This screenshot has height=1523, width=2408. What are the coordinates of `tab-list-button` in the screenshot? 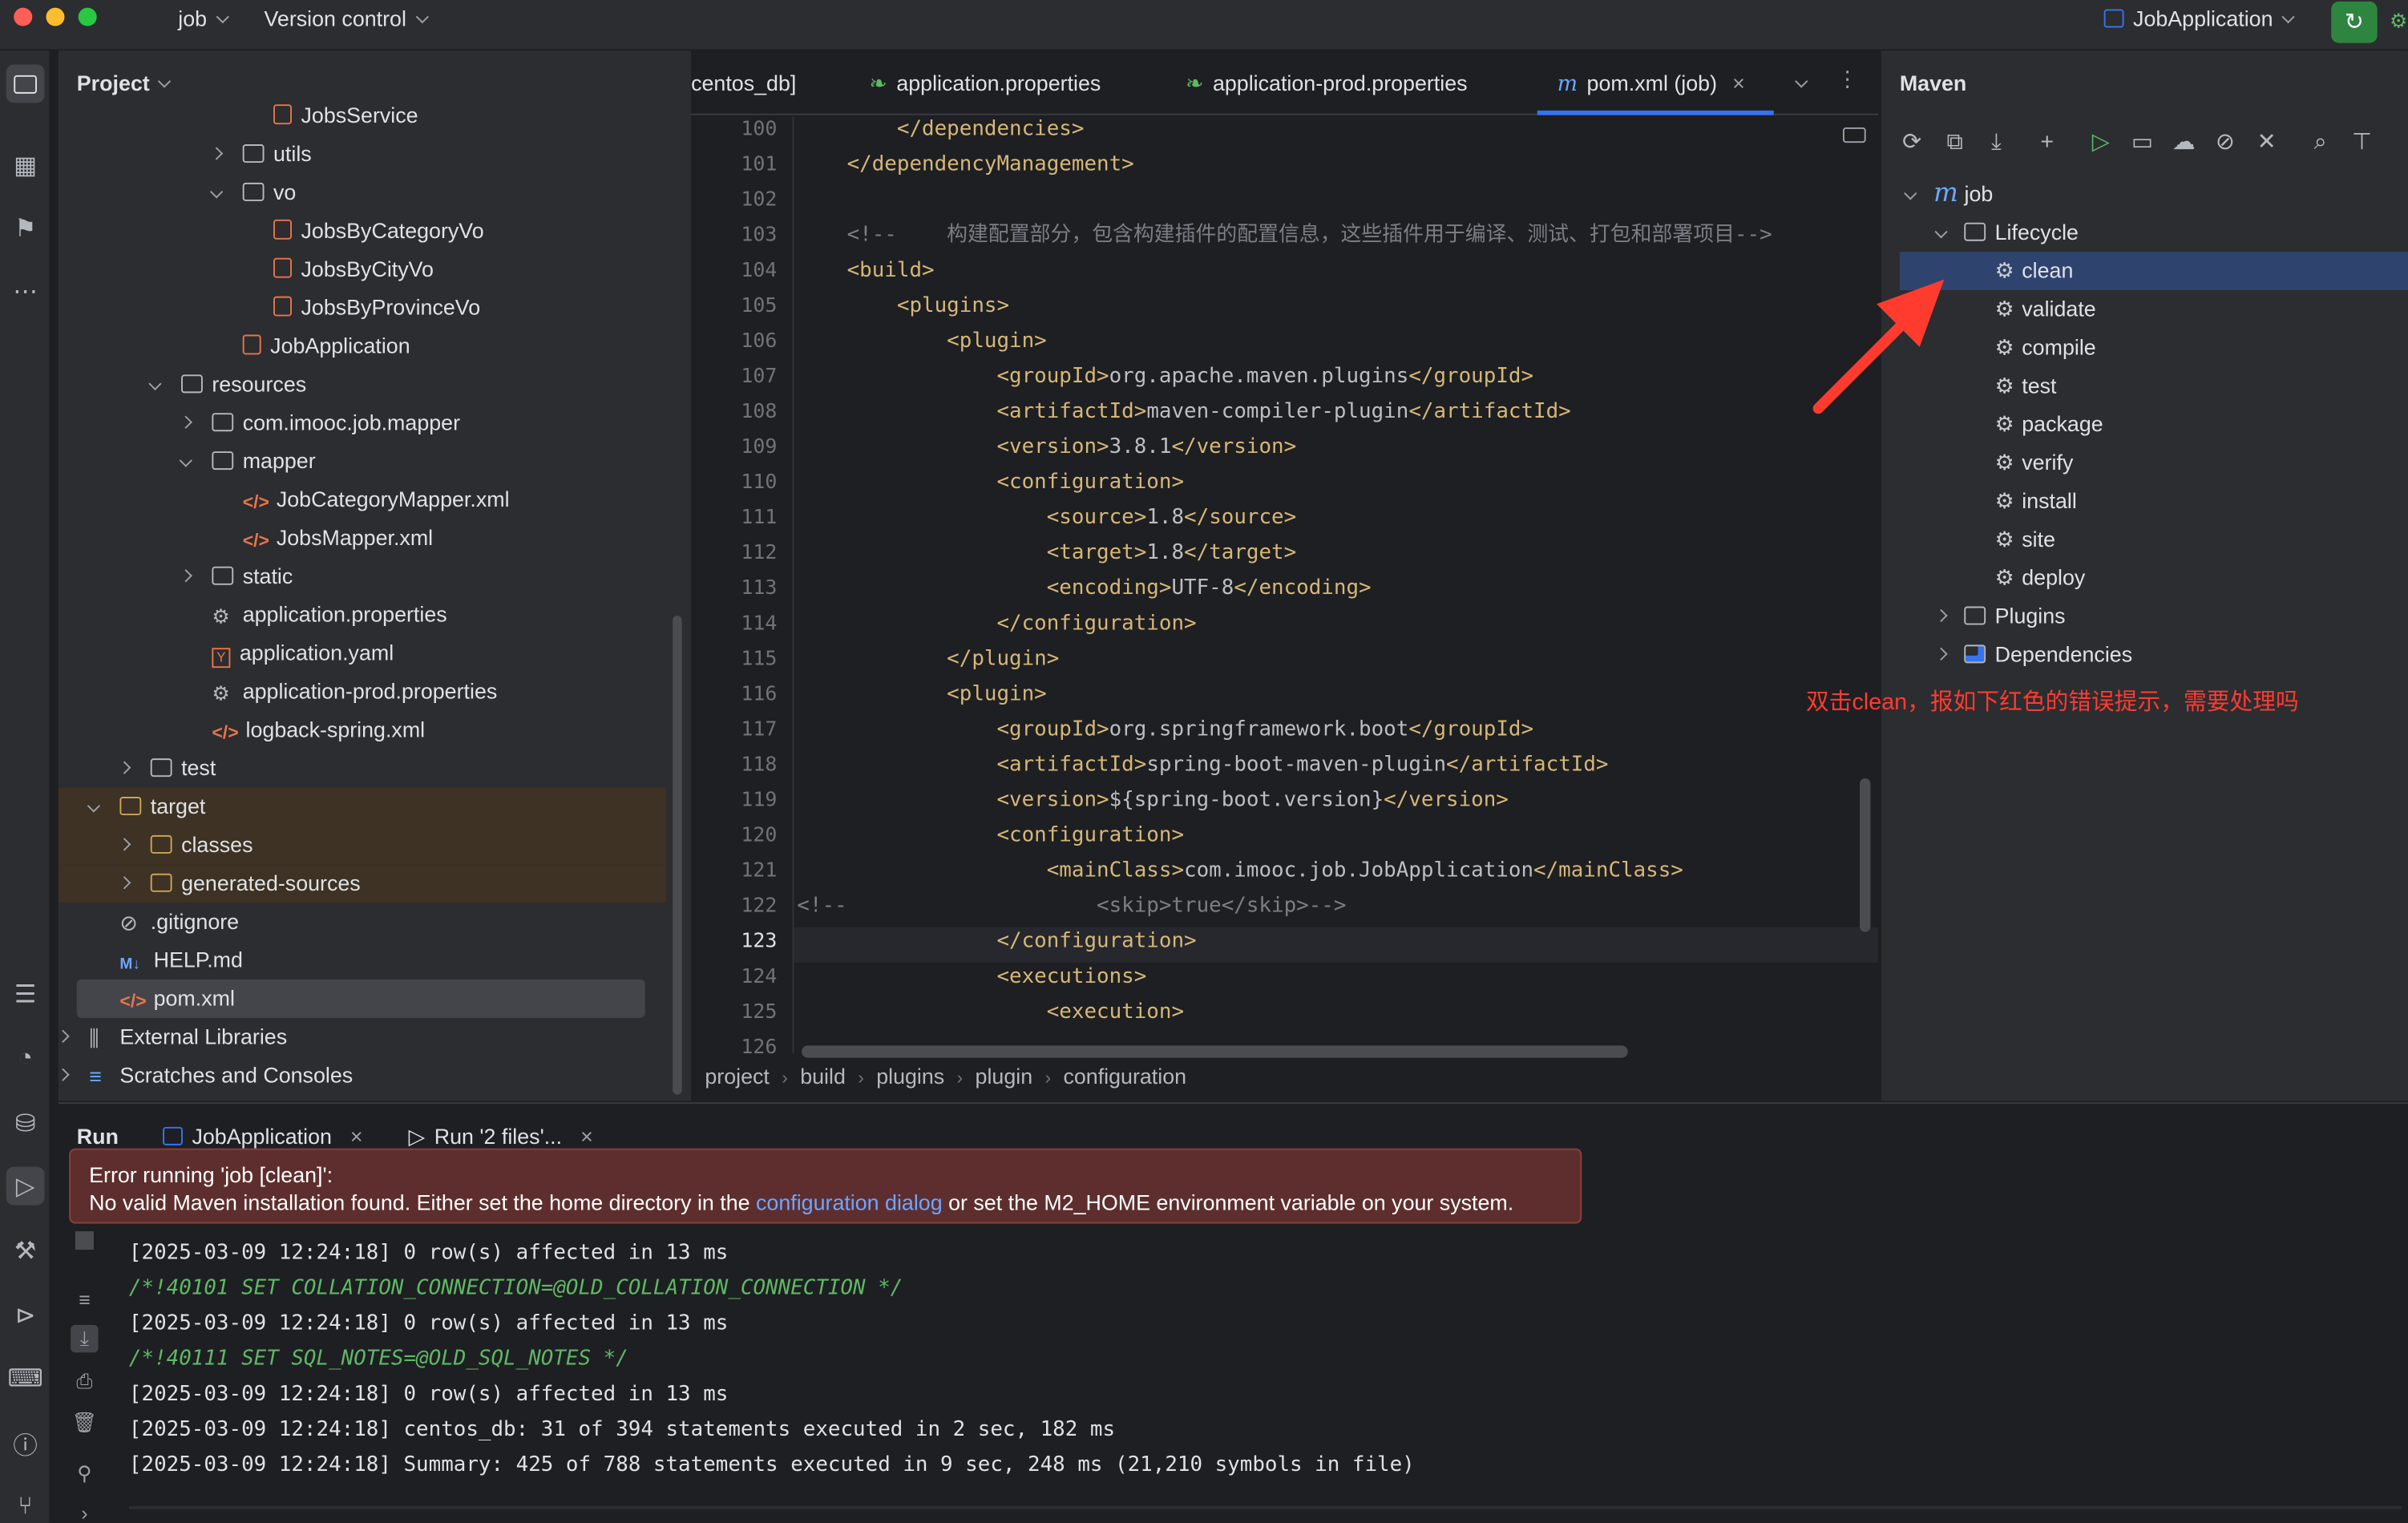 It's located at (1801, 82).